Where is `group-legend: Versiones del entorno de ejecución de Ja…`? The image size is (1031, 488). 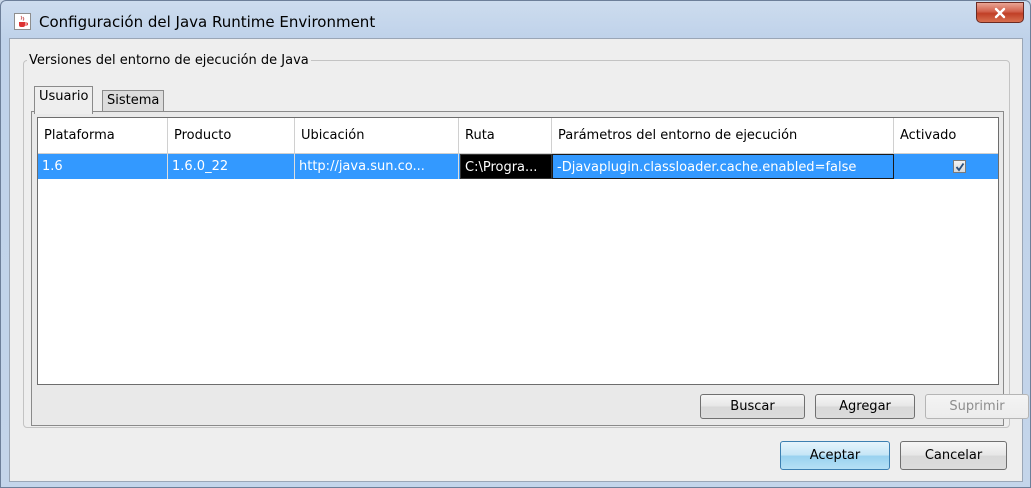
group-legend: Versiones del entorno de ejecución de Ja… is located at coordinates (169, 60).